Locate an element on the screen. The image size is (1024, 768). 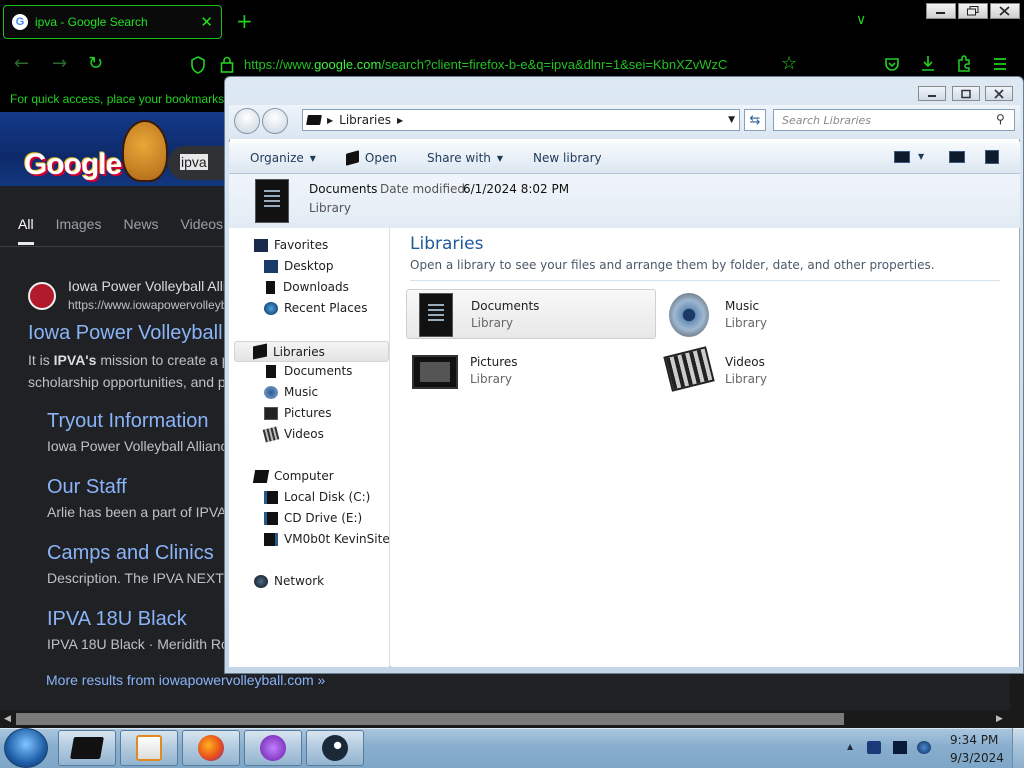
nav-item-libraries: Libraries is located at coordinates (311, 351).